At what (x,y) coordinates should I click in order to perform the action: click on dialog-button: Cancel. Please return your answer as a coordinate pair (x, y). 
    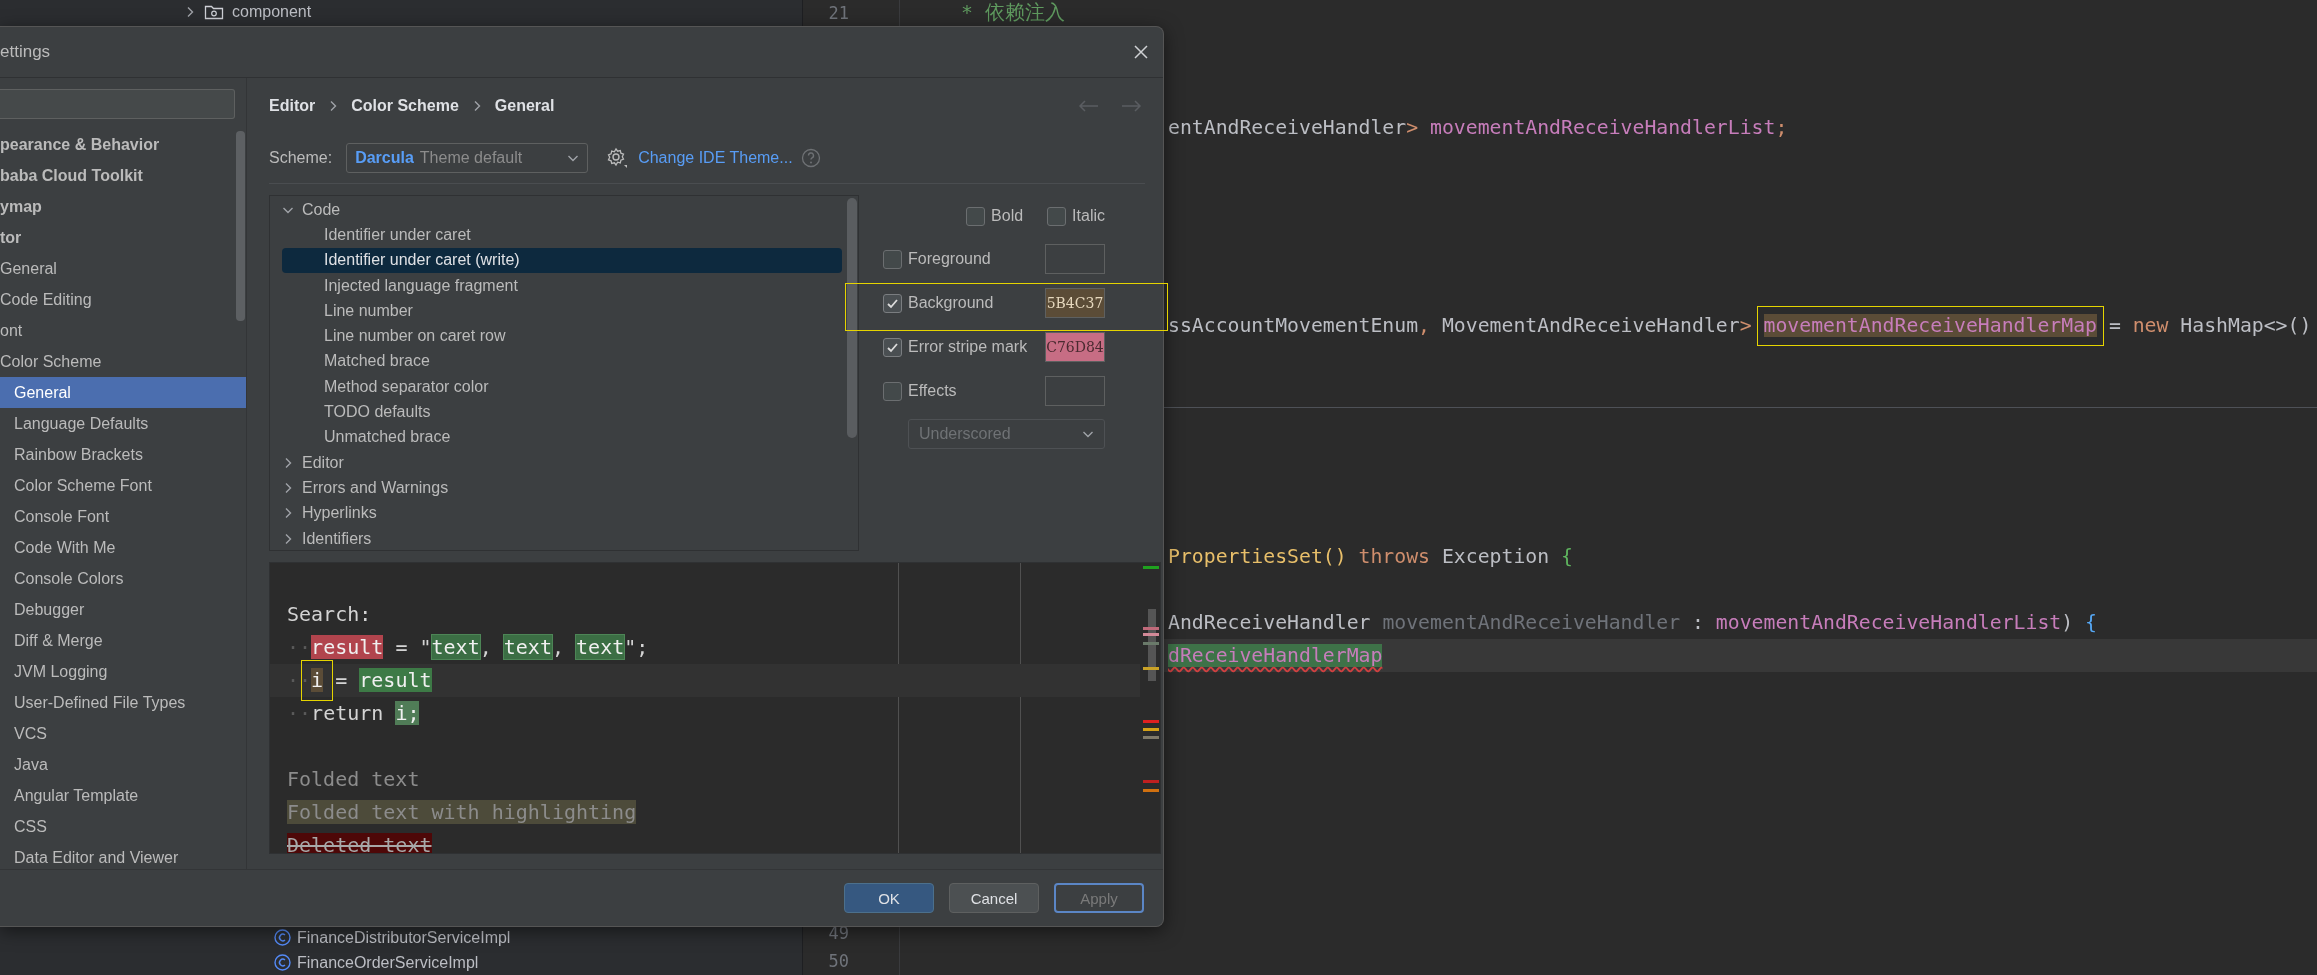
    Looking at the image, I should click on (994, 898).